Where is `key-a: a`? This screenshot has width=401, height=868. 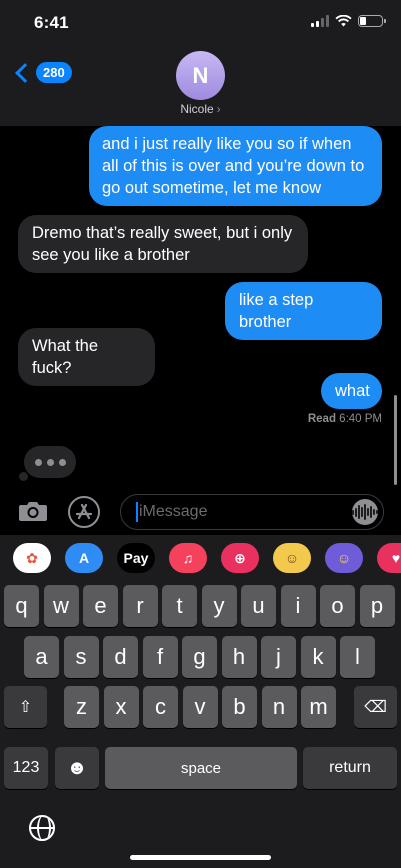 key-a: a is located at coordinates (41, 657).